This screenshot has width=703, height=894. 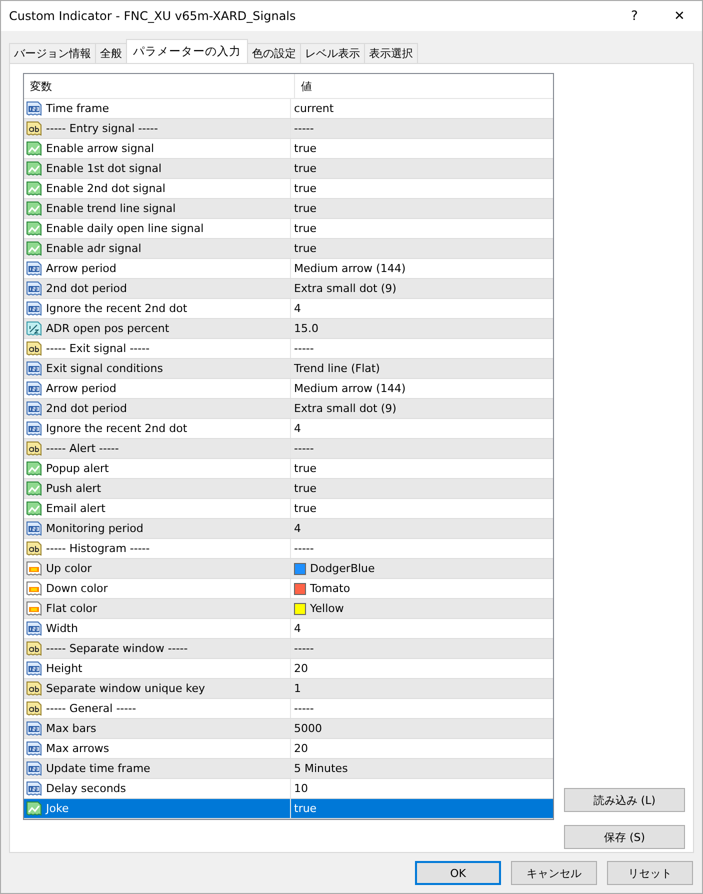 What do you see at coordinates (288, 329) in the screenshot?
I see `table-row: ADR open pos percent 15.0` at bounding box center [288, 329].